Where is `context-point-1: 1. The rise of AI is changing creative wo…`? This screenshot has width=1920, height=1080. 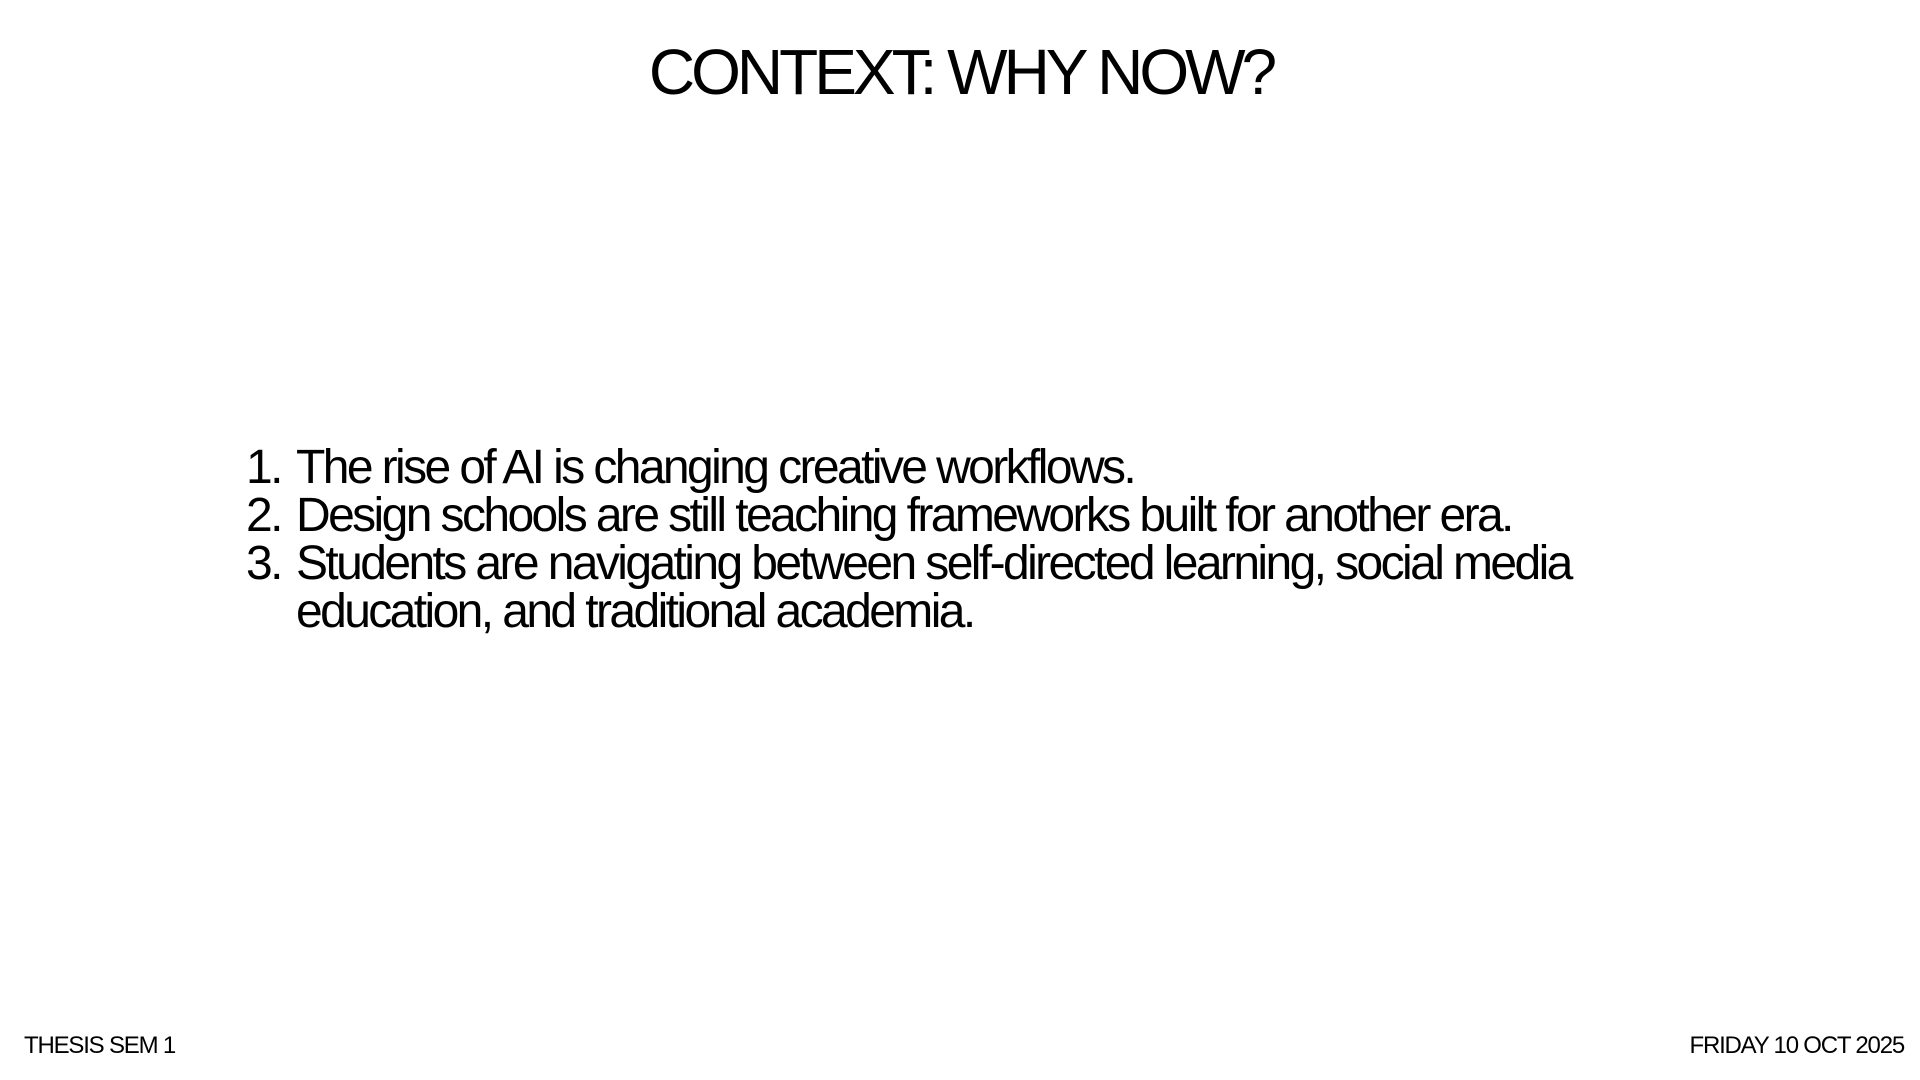
context-point-1: 1. The rise of AI is changing creative wo… is located at coordinates (996, 468).